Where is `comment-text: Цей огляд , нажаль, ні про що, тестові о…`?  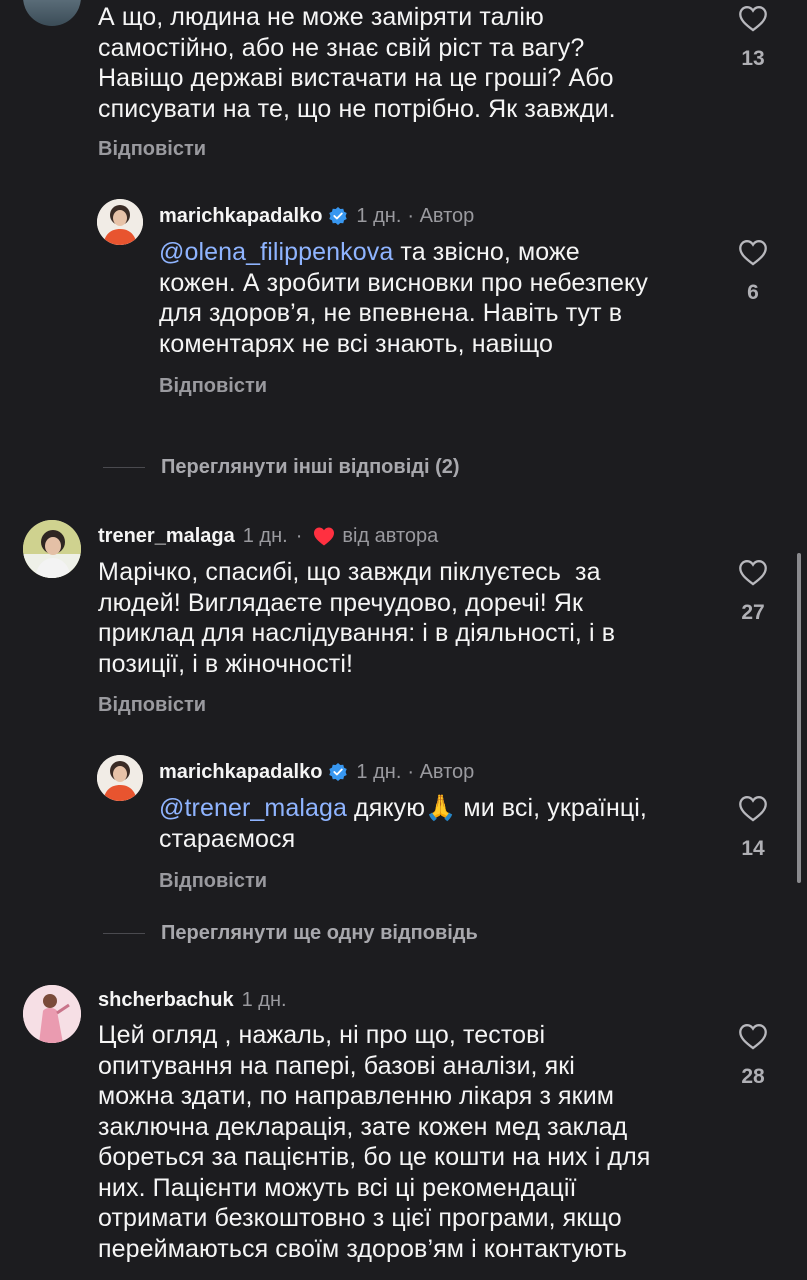
comment-text: Цей огляд , нажаль, ні про що, тестові о… is located at coordinates (374, 1142).